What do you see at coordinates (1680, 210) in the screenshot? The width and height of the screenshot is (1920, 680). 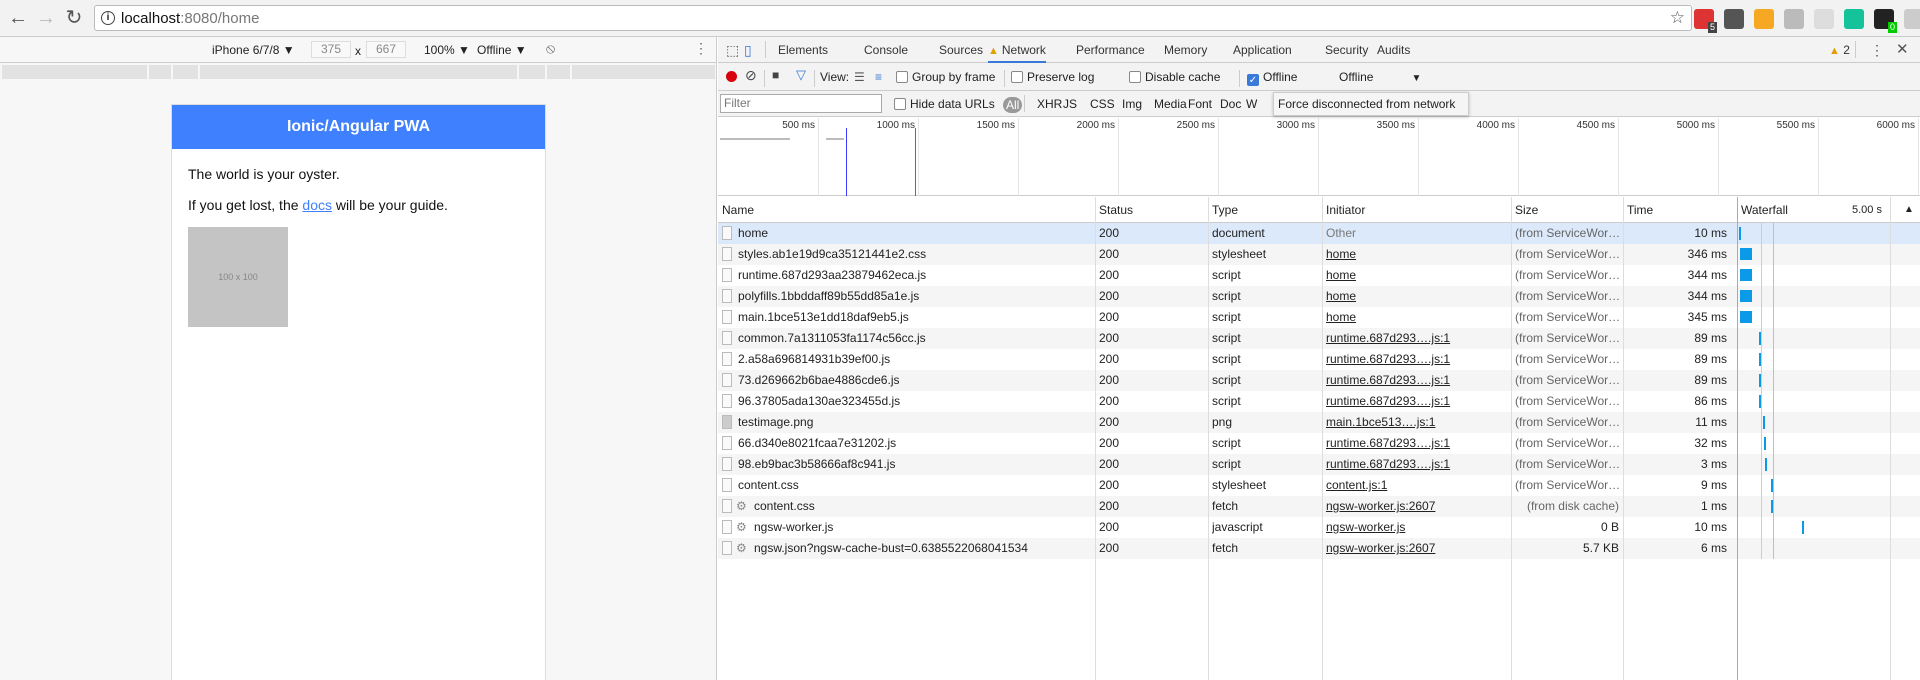 I see `column-header-time: Time` at bounding box center [1680, 210].